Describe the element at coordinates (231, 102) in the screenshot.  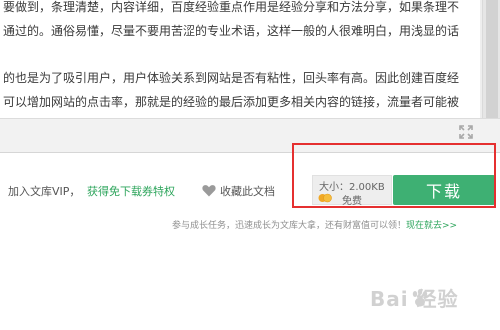
I see `document-text-line: 可以增加网站的点击率，那就是的经验的最后添加更多相关内容的链接，流量者可能被` at that location.